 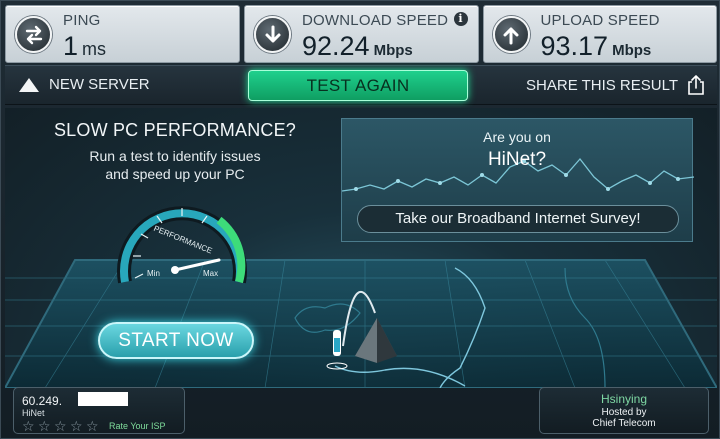 I want to click on survey-button: Take our Broadband Internet Survey!, so click(x=518, y=219).